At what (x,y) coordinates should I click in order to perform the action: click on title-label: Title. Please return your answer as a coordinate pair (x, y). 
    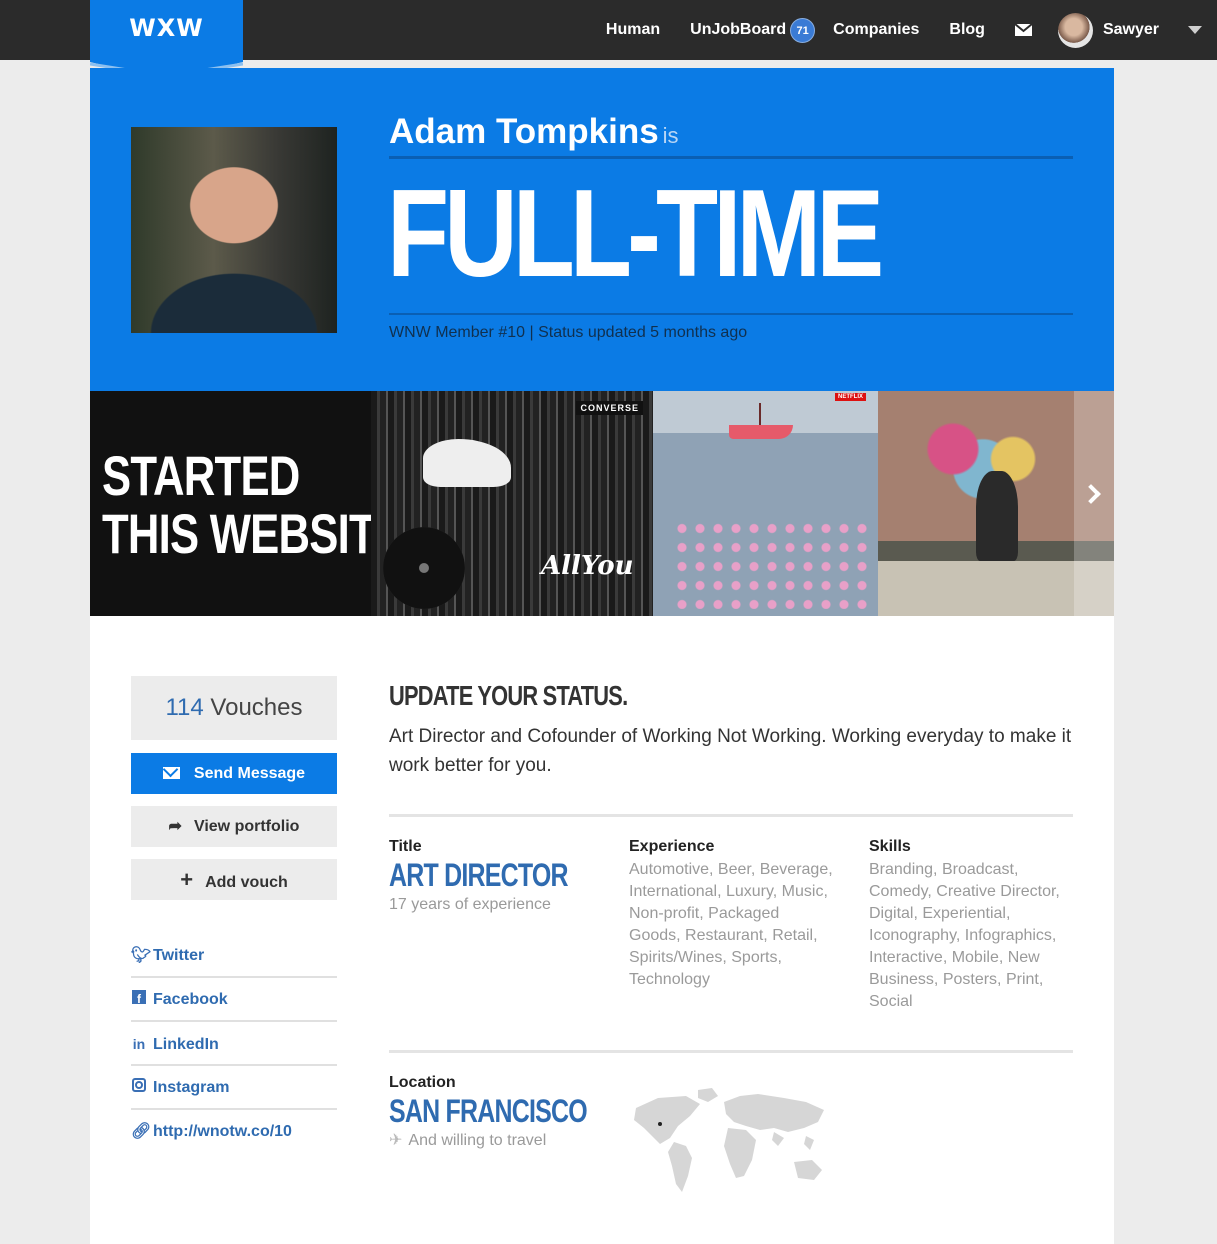
    Looking at the image, I should click on (405, 846).